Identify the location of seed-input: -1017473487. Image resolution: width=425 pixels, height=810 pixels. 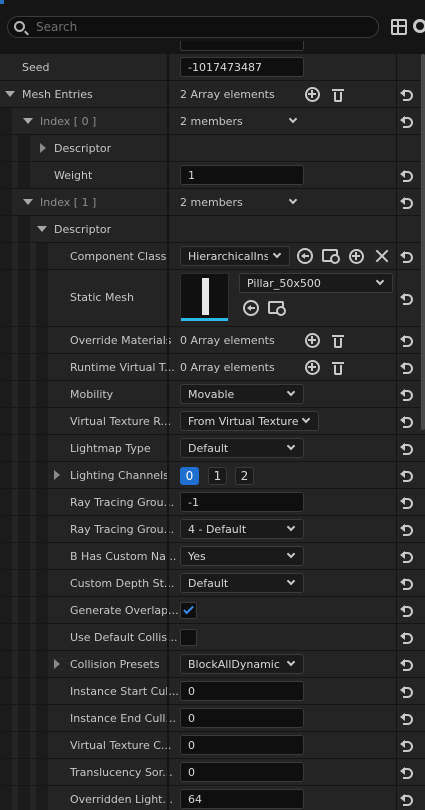
(242, 67).